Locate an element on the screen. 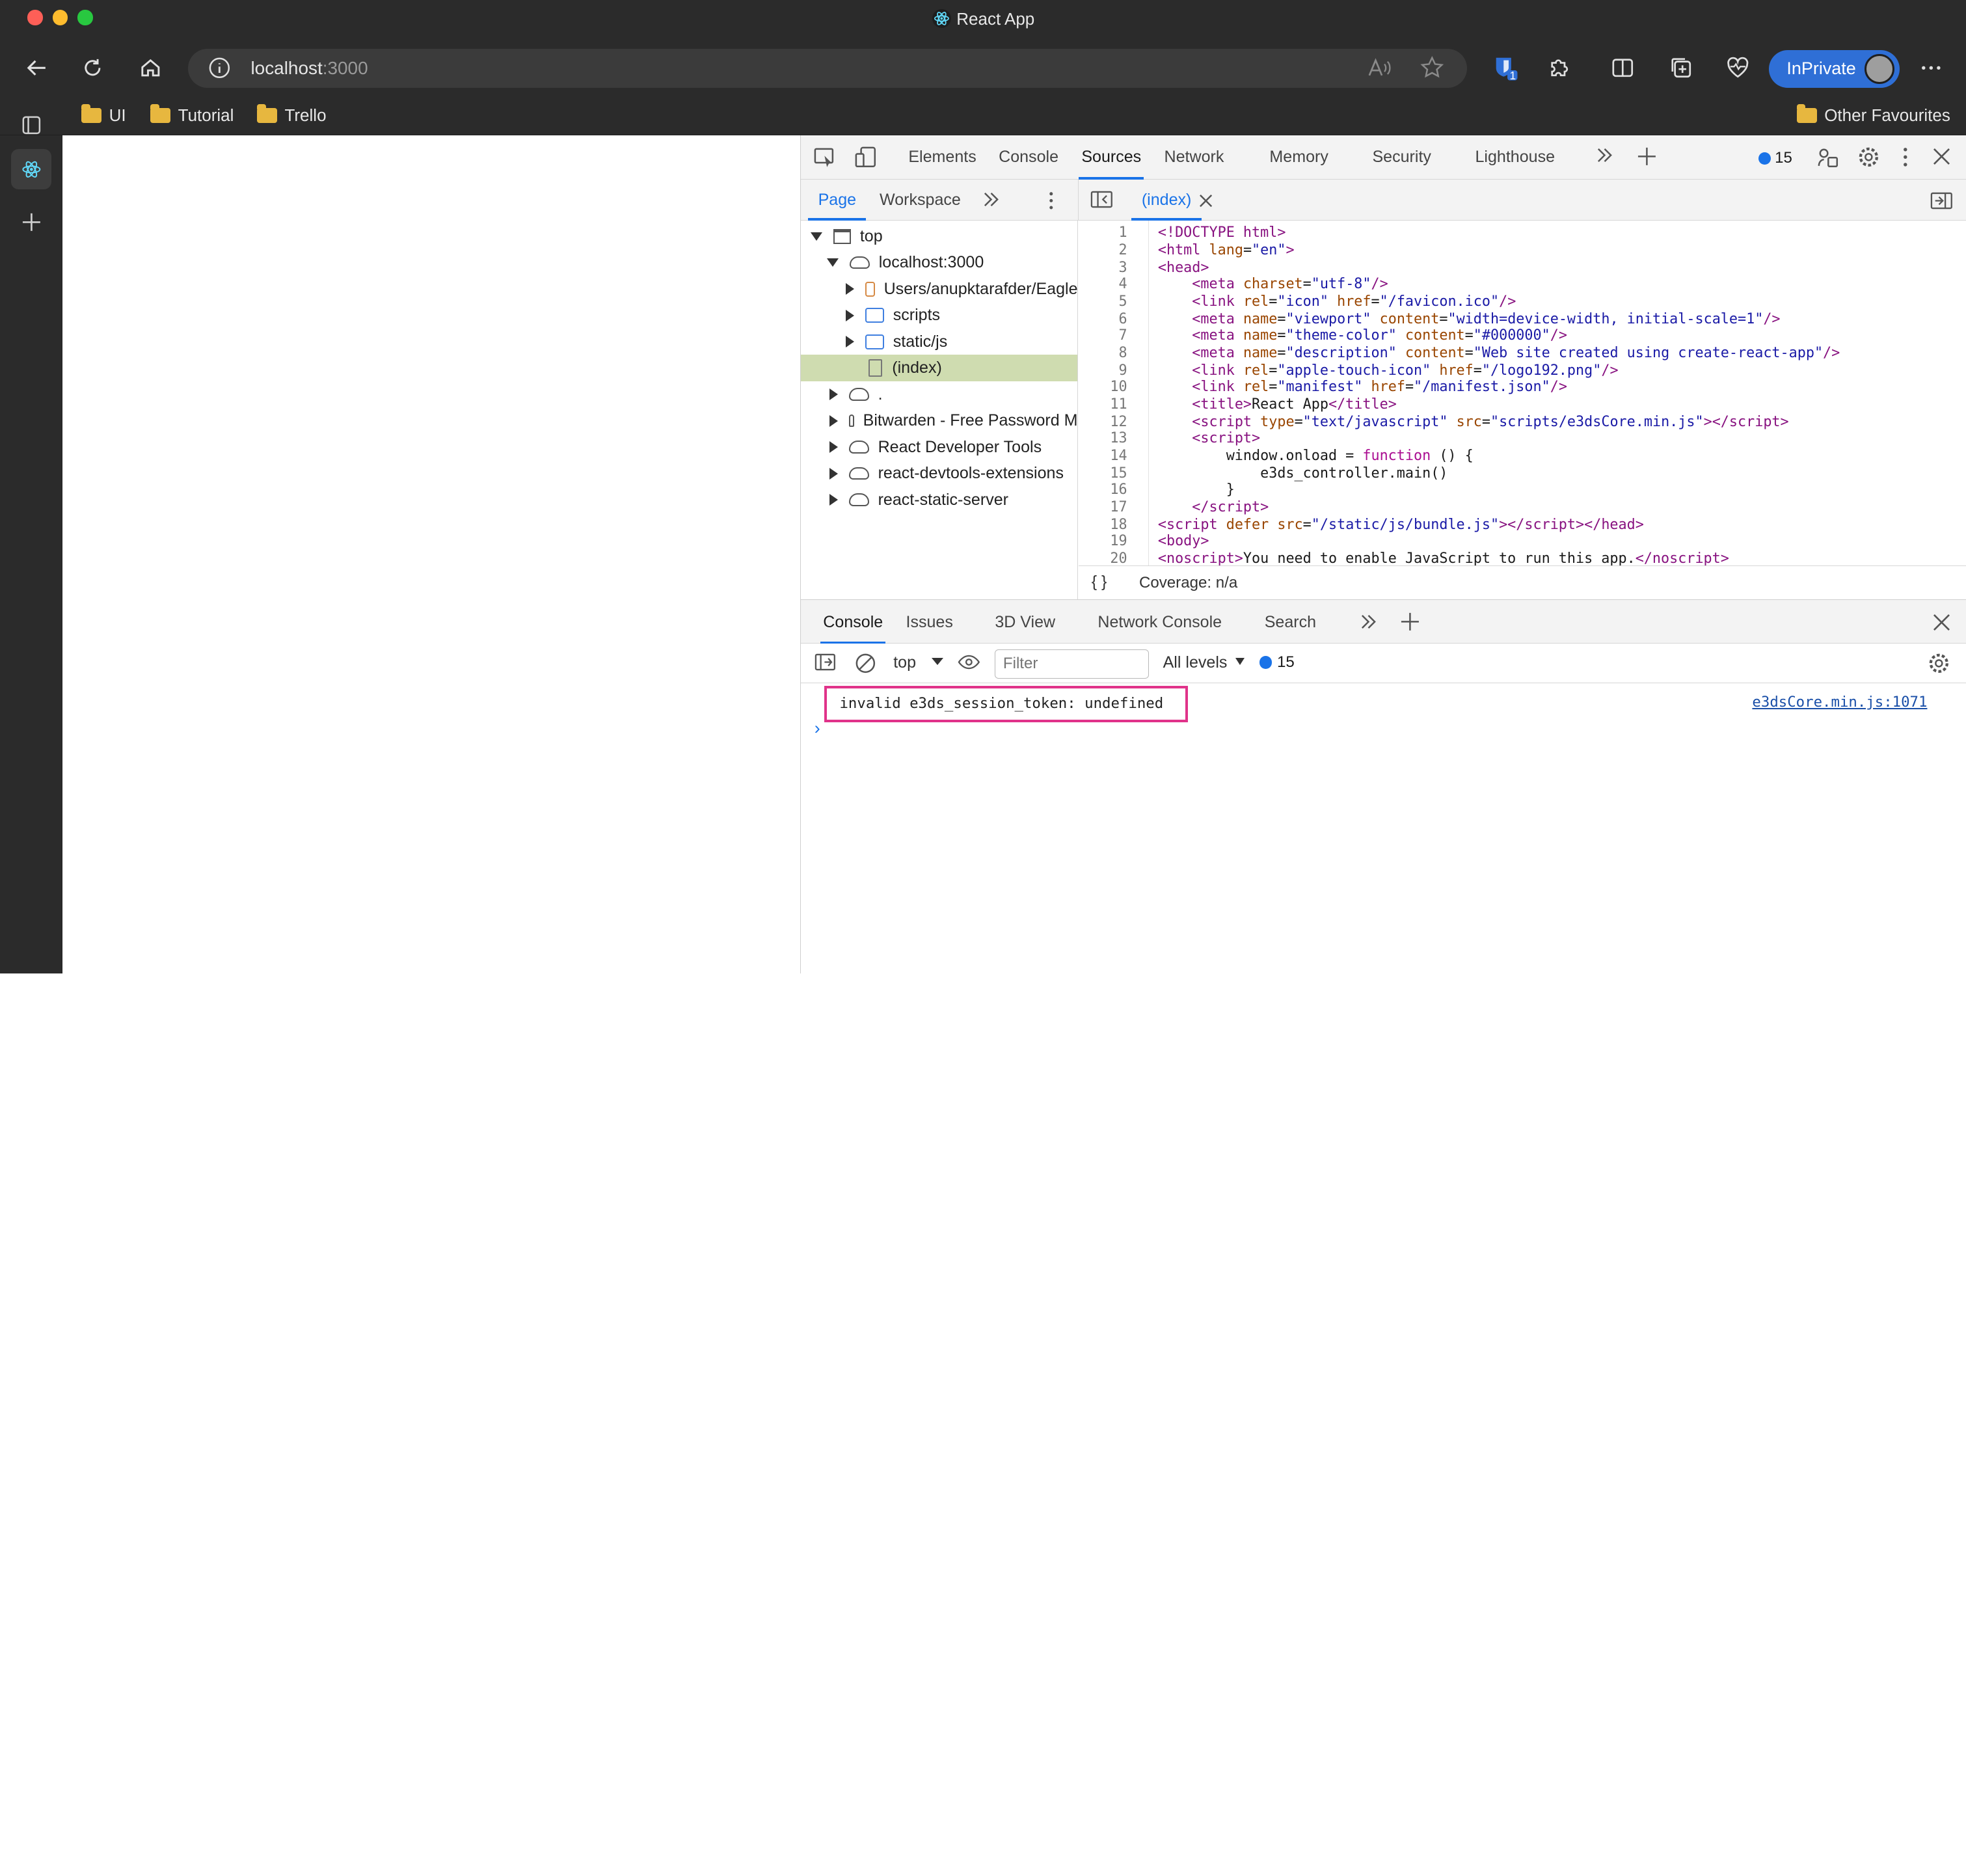 The width and height of the screenshot is (1966, 1876). drawer-tab-network-console: Network Console is located at coordinates (1159, 622).